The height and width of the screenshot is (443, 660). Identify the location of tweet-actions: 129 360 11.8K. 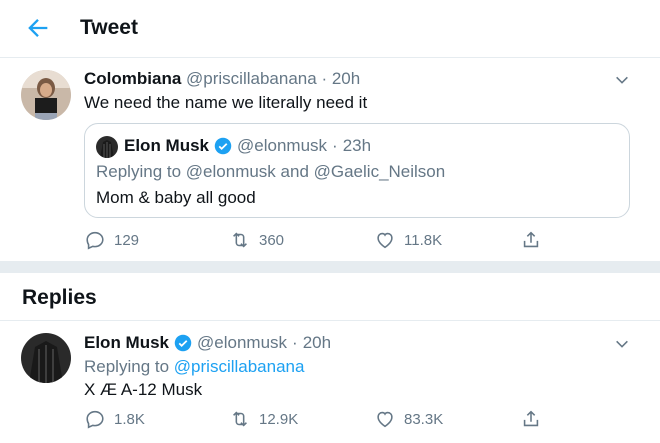
(330, 241).